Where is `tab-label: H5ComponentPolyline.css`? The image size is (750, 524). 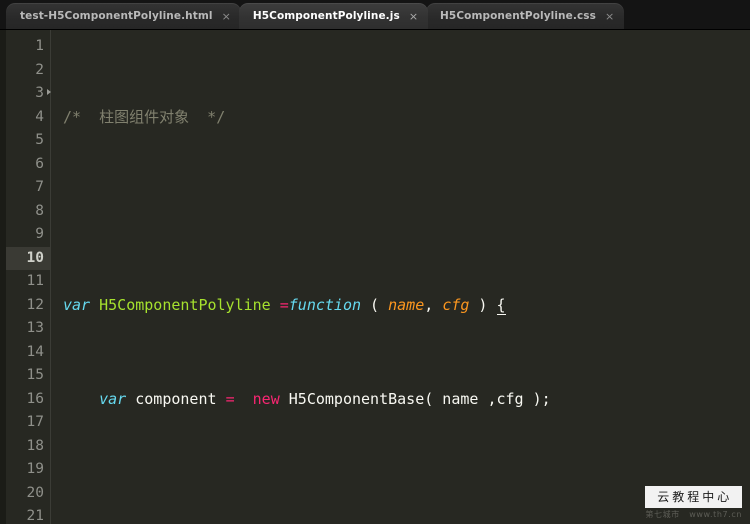 tab-label: H5ComponentPolyline.css is located at coordinates (518, 16).